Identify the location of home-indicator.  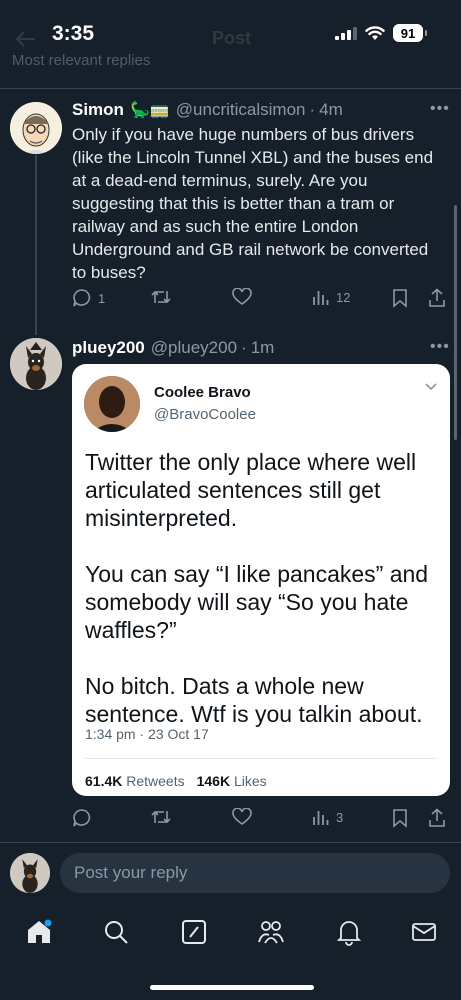
(232, 987).